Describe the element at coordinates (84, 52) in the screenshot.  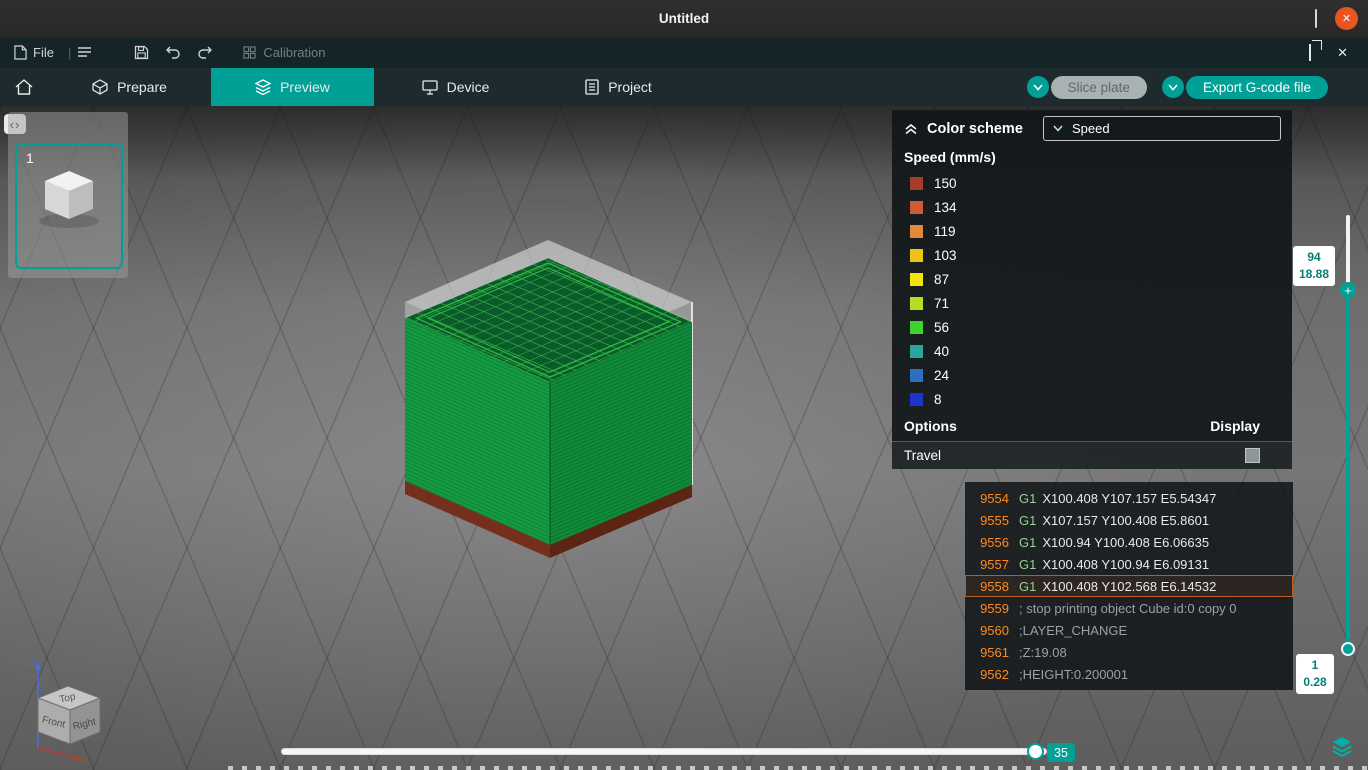
I see `notes-button` at that location.